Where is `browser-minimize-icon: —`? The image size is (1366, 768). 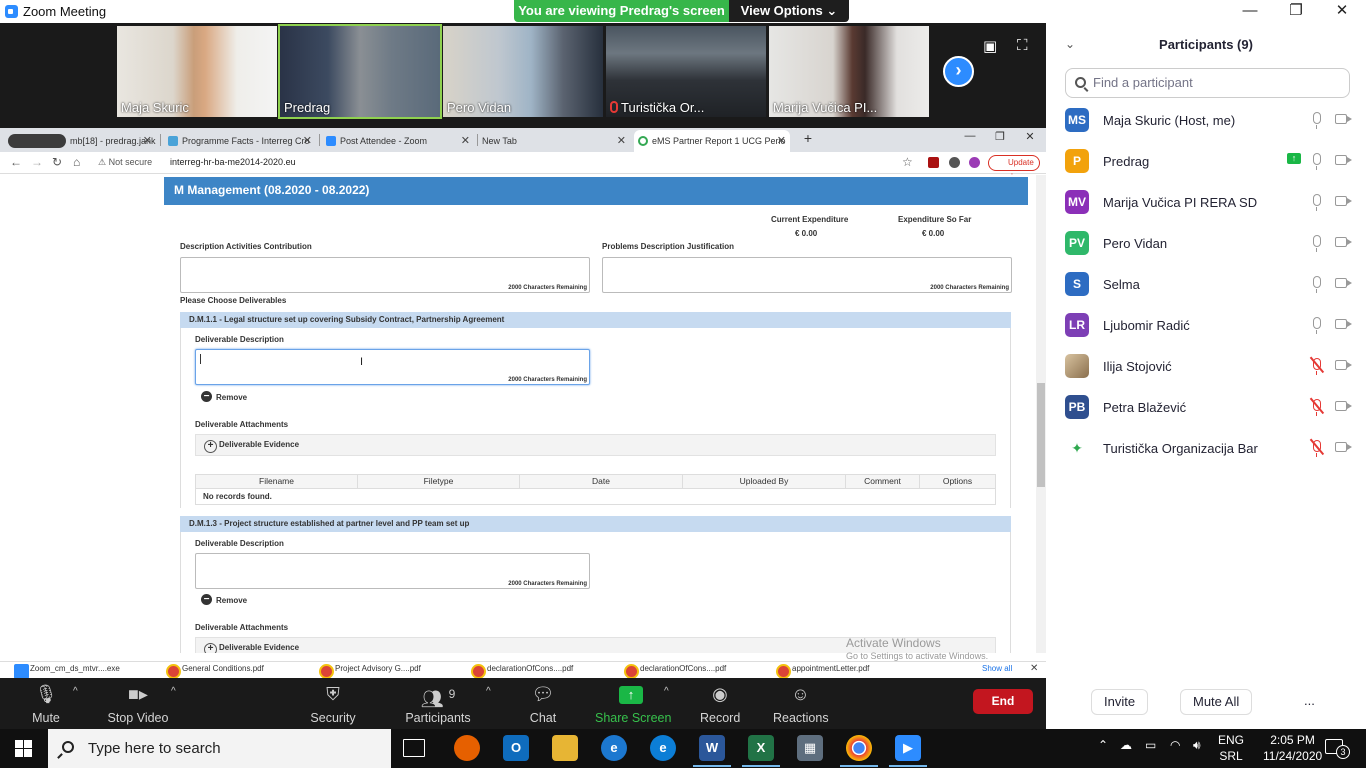
browser-minimize-icon: — is located at coordinates (970, 136).